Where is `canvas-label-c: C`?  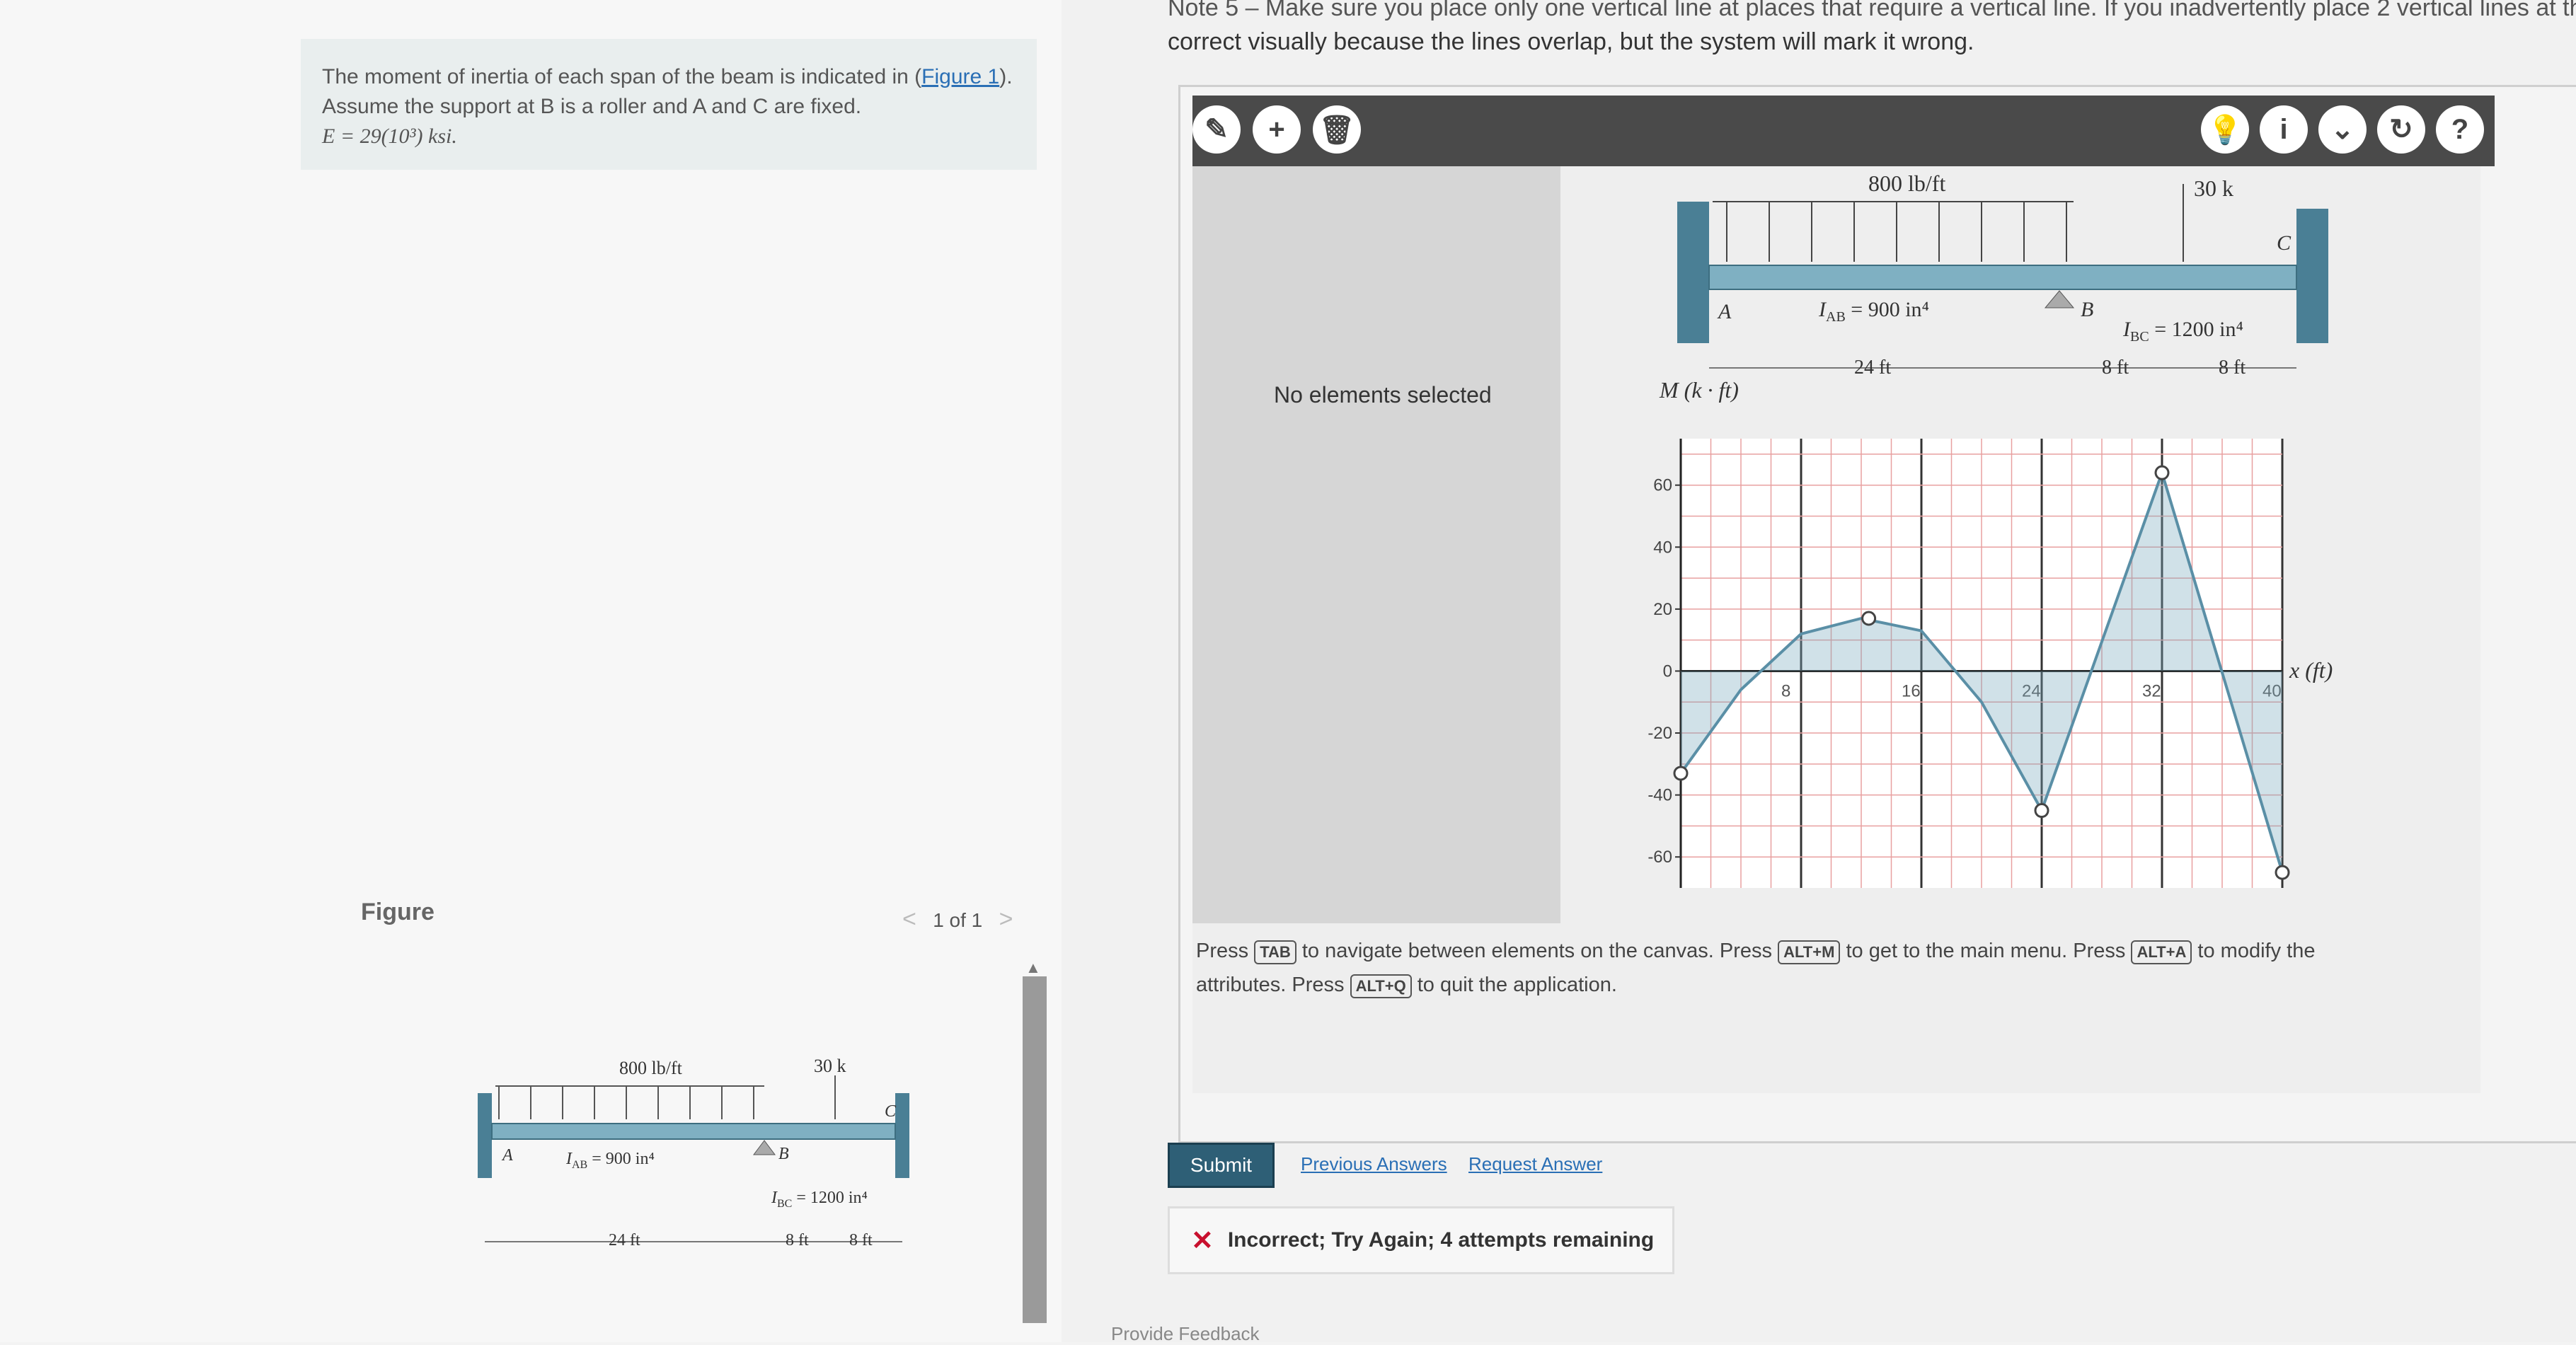 canvas-label-c: C is located at coordinates (2284, 243).